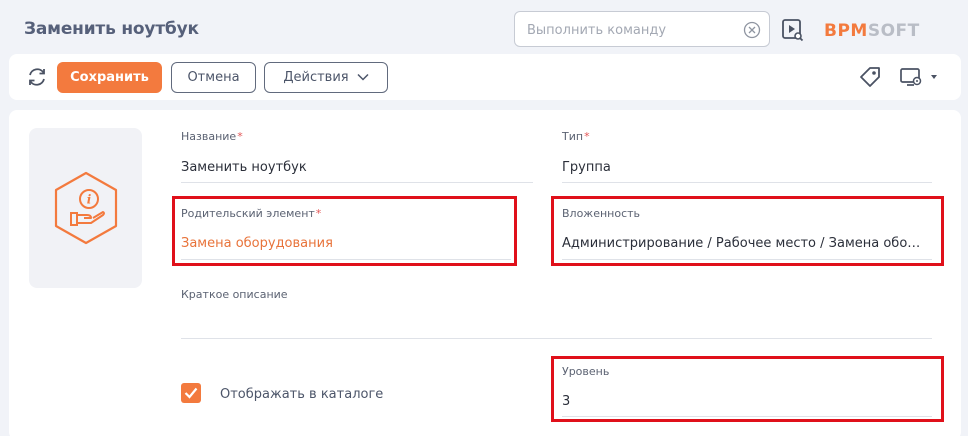 This screenshot has width=968, height=436. What do you see at coordinates (556, 313) in the screenshot?
I see `description-field: Краткое описание` at bounding box center [556, 313].